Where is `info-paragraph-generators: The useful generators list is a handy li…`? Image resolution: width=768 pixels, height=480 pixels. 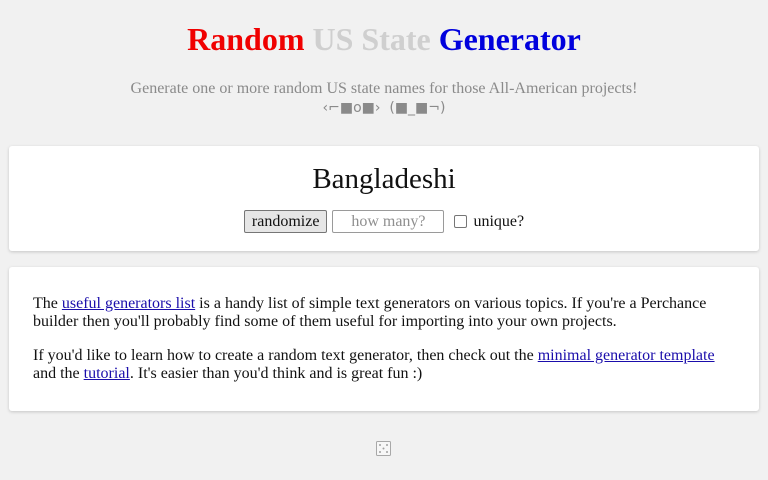 info-paragraph-generators: The useful generators list is a handy li… is located at coordinates (383, 313).